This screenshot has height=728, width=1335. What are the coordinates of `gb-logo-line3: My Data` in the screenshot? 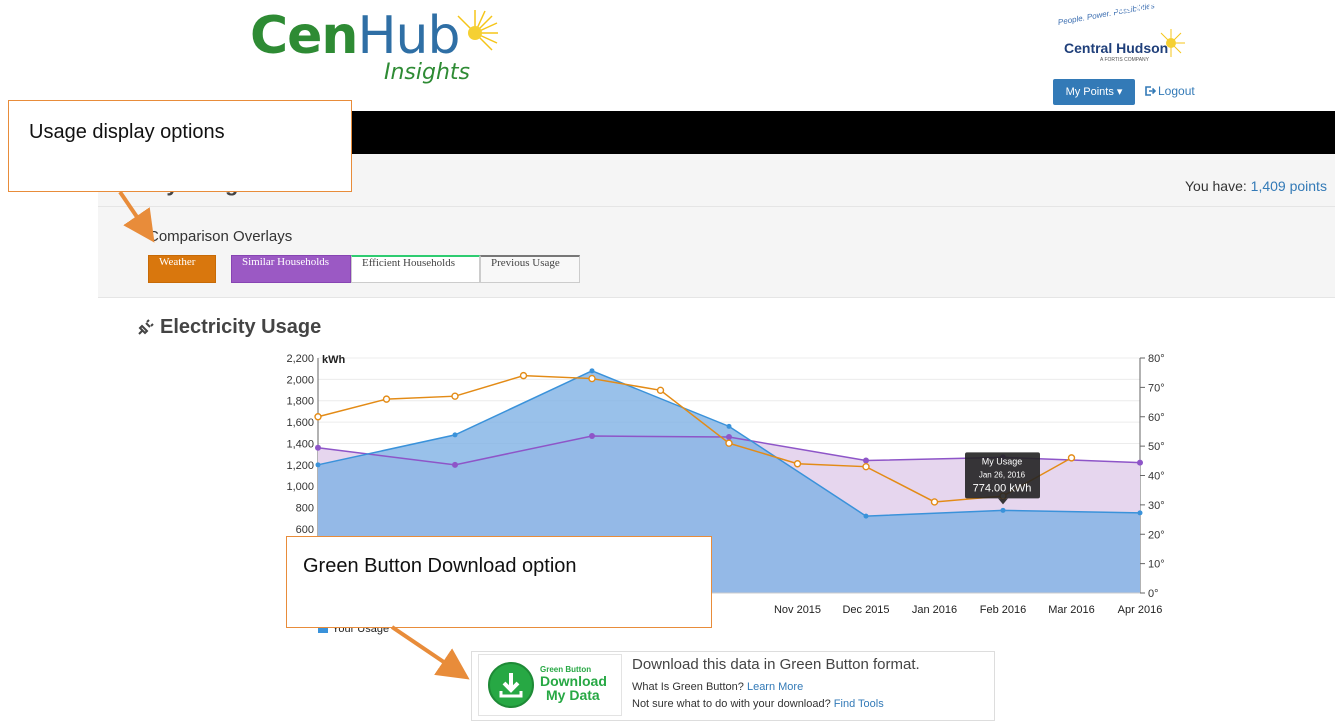 It's located at (573, 695).